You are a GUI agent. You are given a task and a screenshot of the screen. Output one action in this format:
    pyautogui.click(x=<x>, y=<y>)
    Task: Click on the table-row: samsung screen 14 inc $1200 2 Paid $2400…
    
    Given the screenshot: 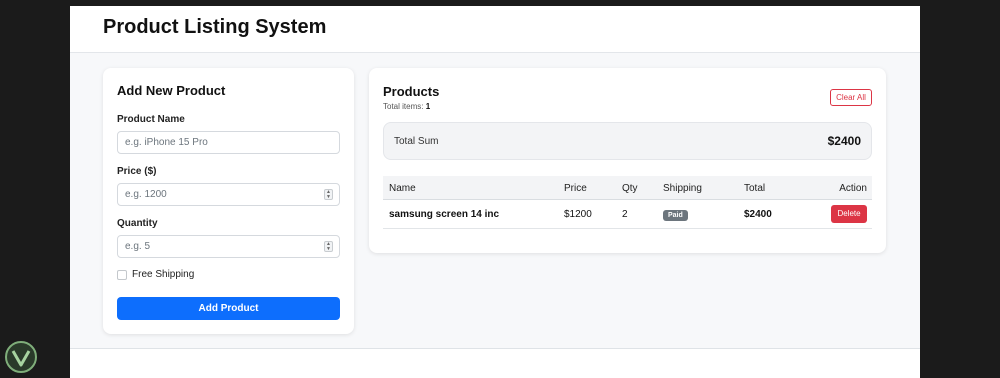 What is the action you would take?
    pyautogui.click(x=627, y=214)
    